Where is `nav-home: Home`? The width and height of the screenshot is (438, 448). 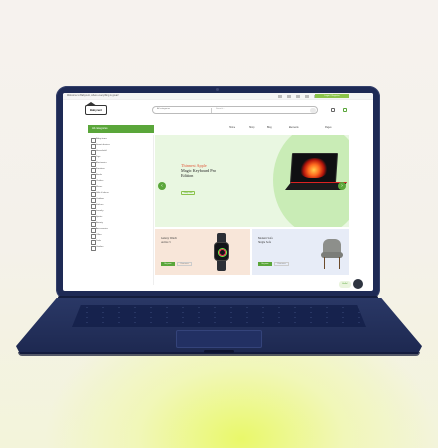
nav-home: Home is located at coordinates (232, 128).